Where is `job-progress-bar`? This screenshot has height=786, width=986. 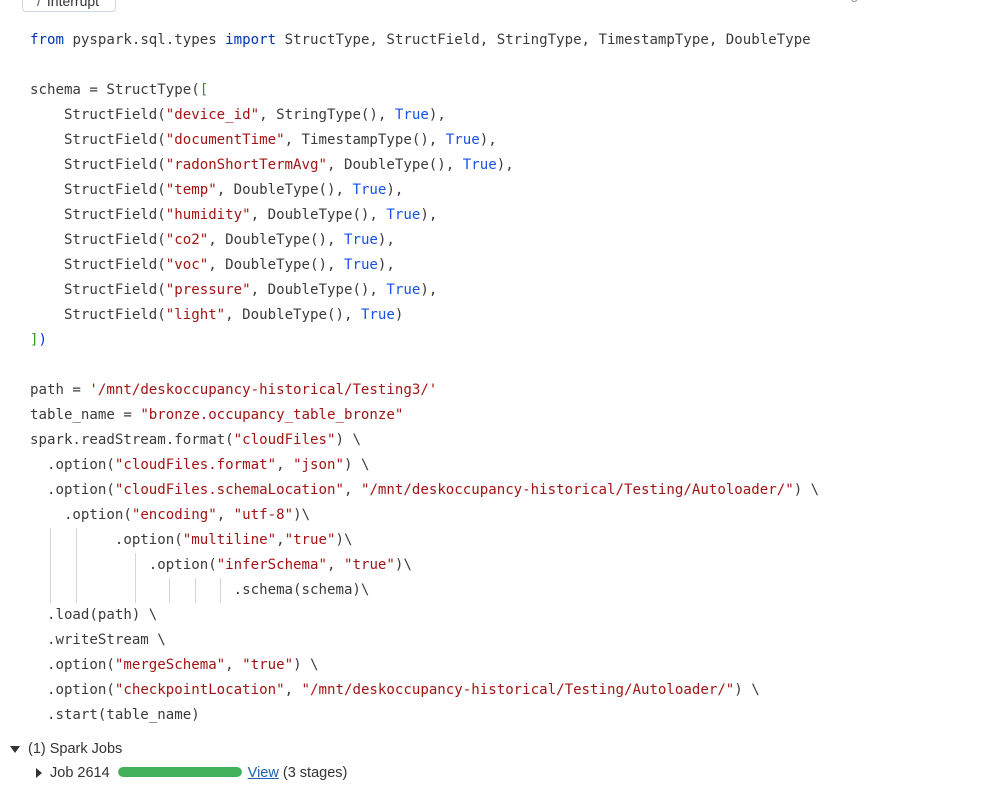
job-progress-bar is located at coordinates (179, 772).